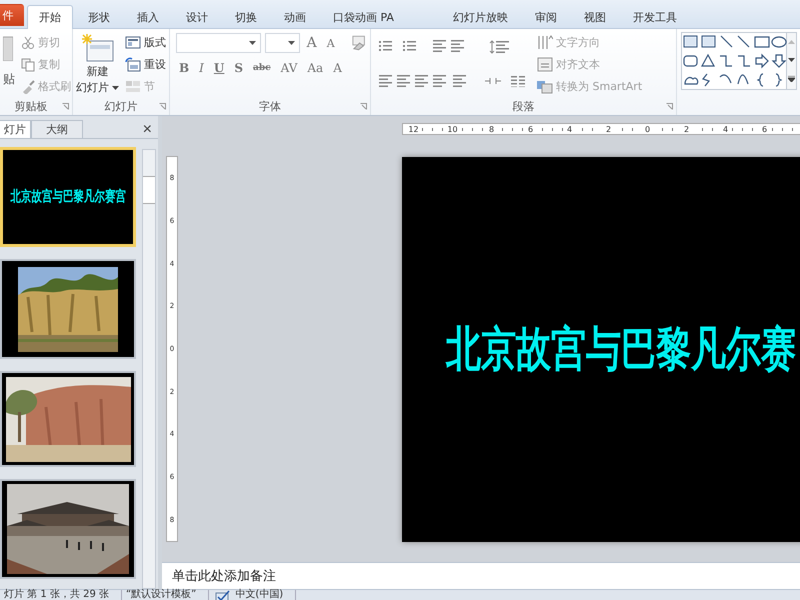 The height and width of the screenshot is (600, 800). I want to click on text-direction-icon, so click(545, 42).